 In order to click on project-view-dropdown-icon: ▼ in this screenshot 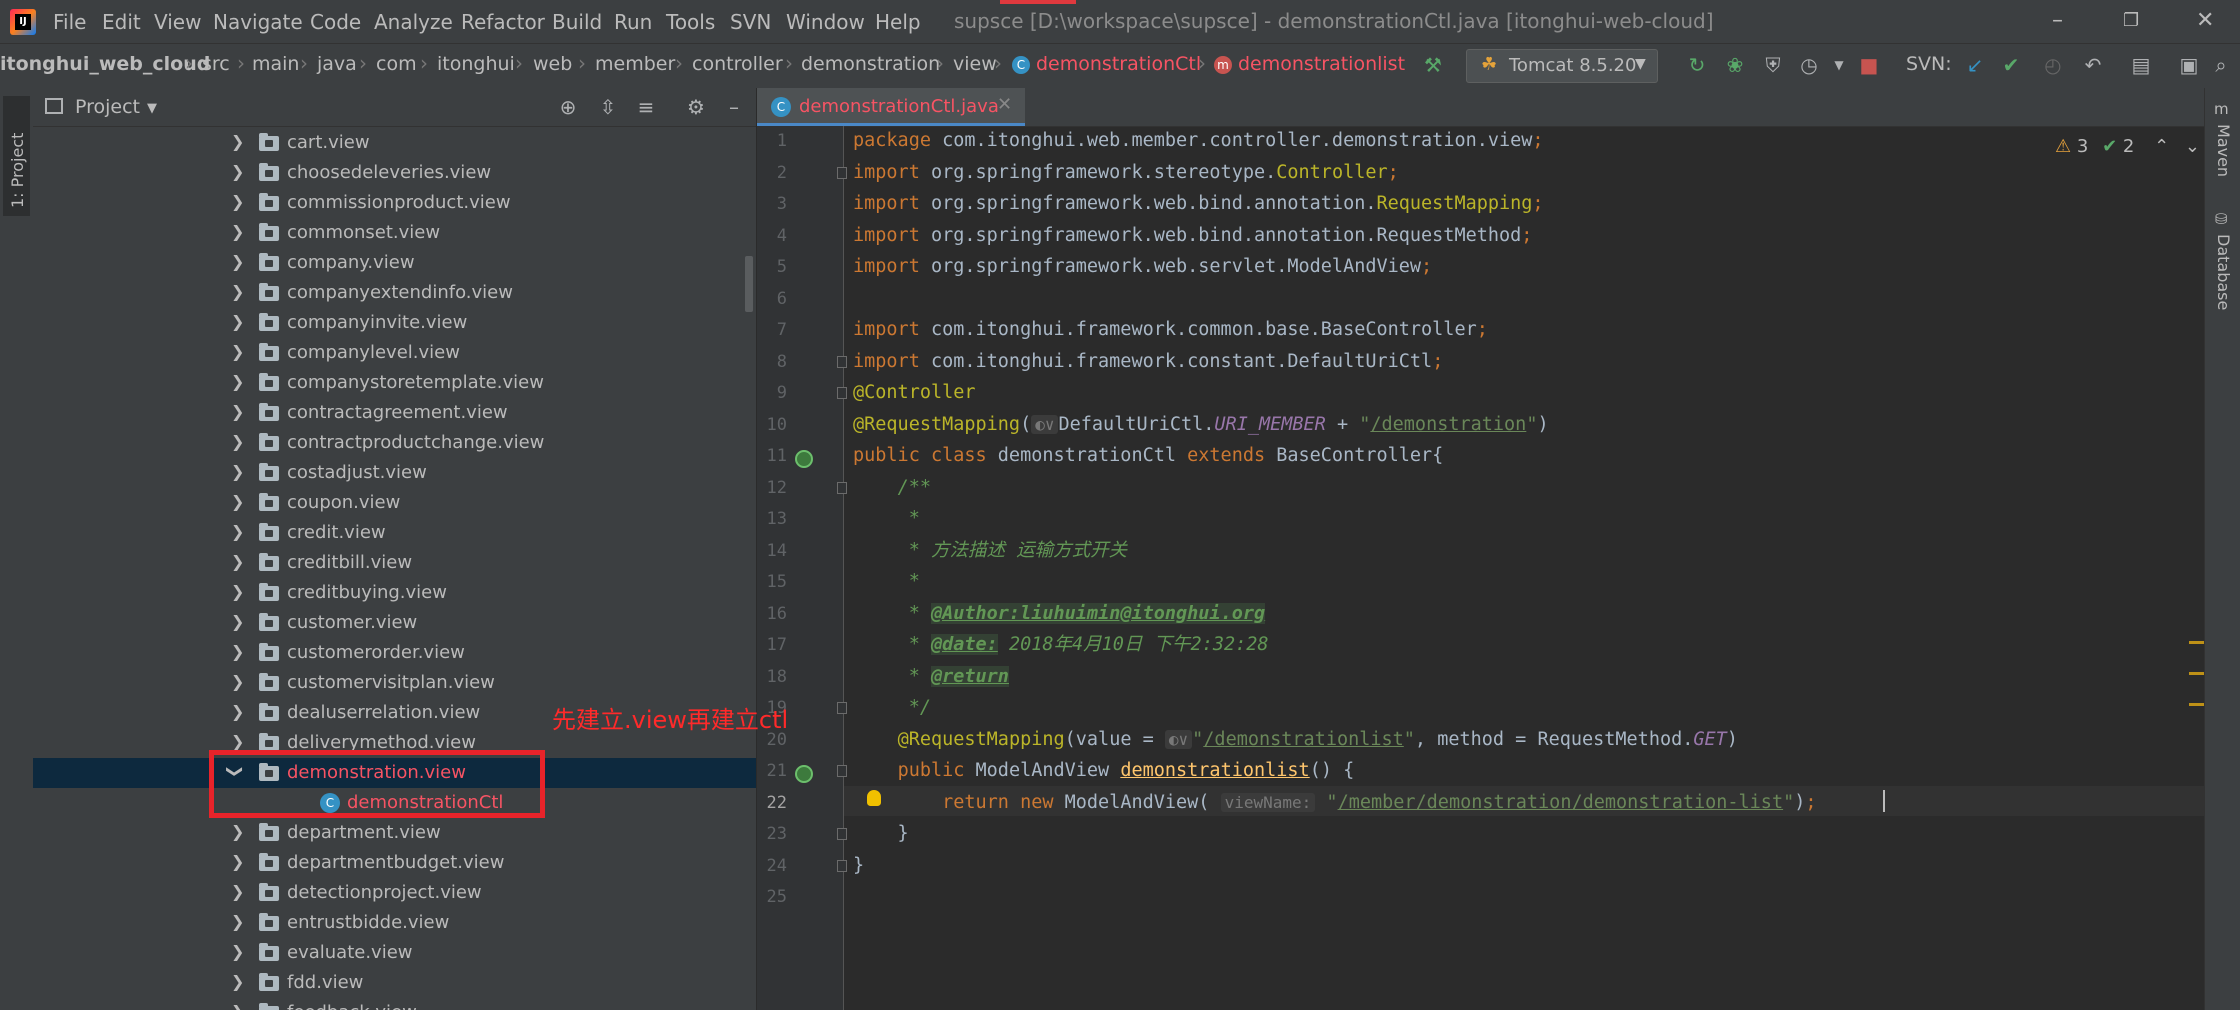, I will do `click(152, 108)`.